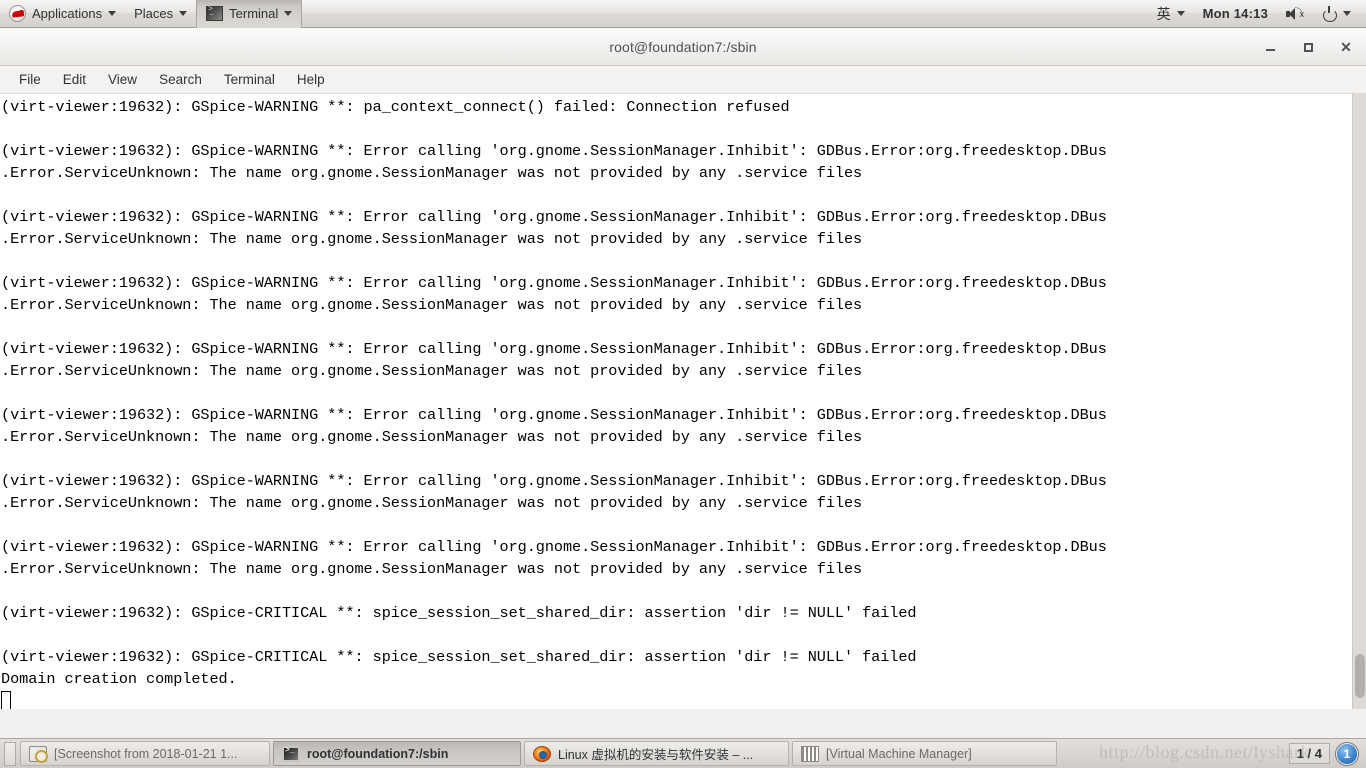  Describe the element at coordinates (38, 754) in the screenshot. I see `screenshot-icon` at that location.